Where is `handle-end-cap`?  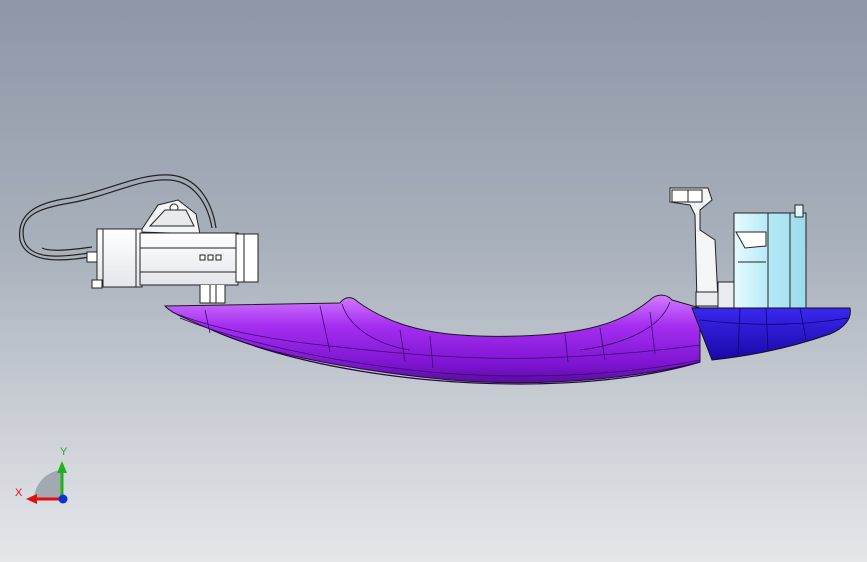
handle-end-cap is located at coordinates (771, 334).